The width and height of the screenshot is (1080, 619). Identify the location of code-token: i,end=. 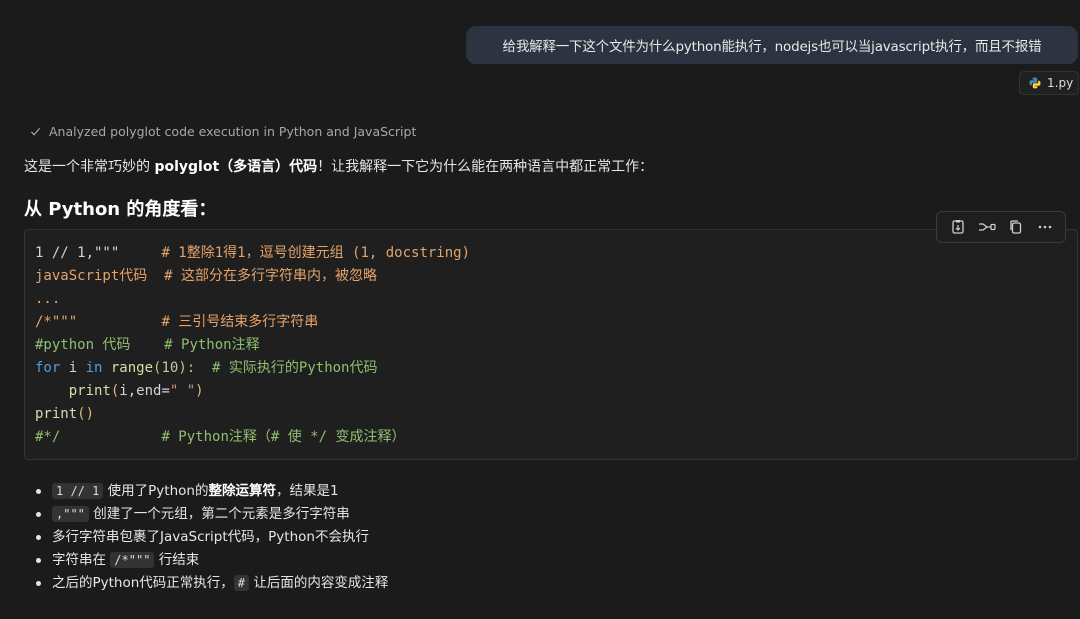
(144, 391).